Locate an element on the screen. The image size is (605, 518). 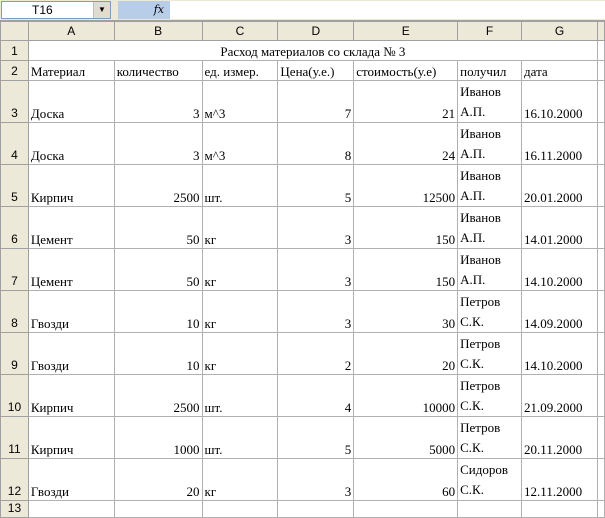
row-header: 13 is located at coordinates (14, 509).